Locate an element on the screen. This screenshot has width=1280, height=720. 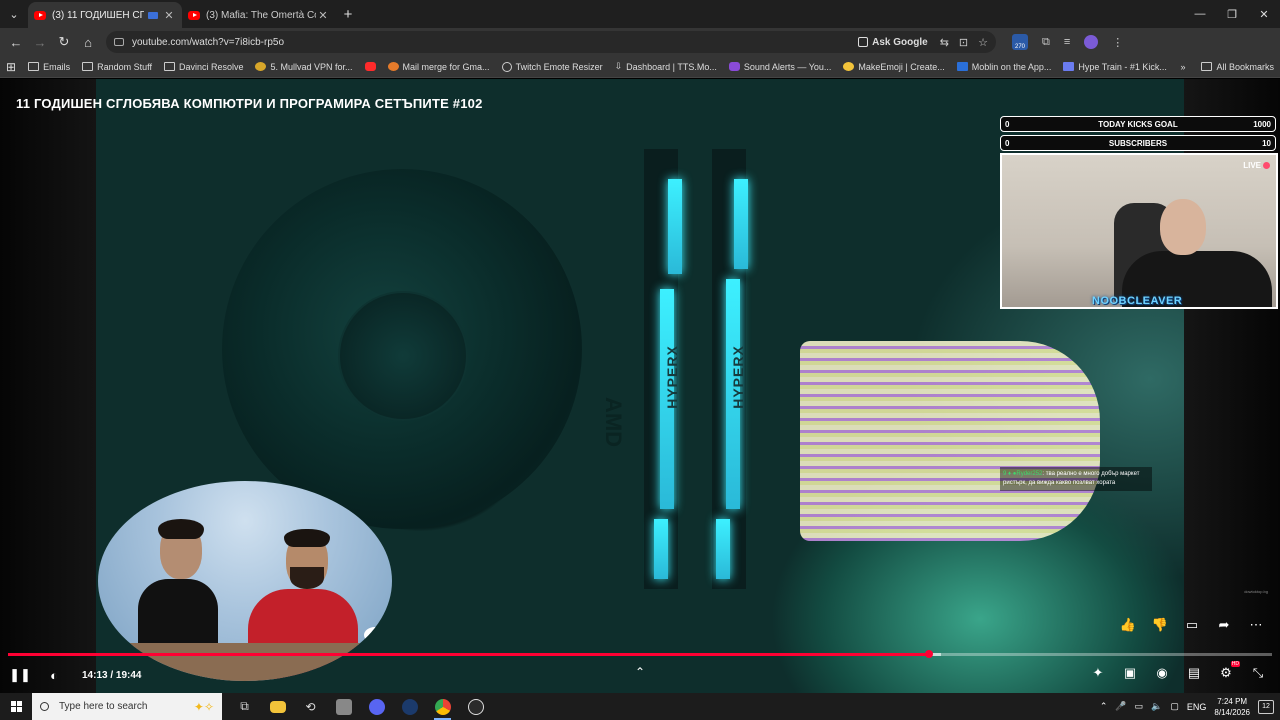
windows-logo-icon is located at coordinates (16, 706).